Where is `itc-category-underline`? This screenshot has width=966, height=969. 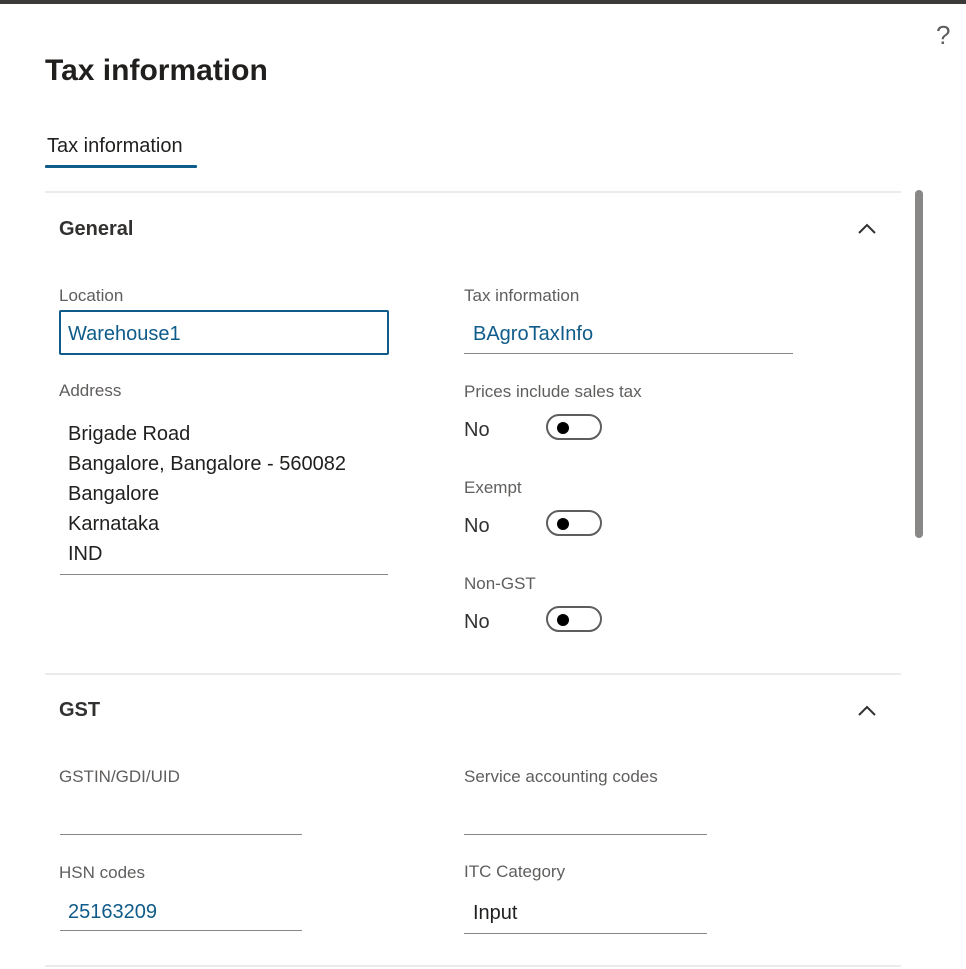 itc-category-underline is located at coordinates (585, 933).